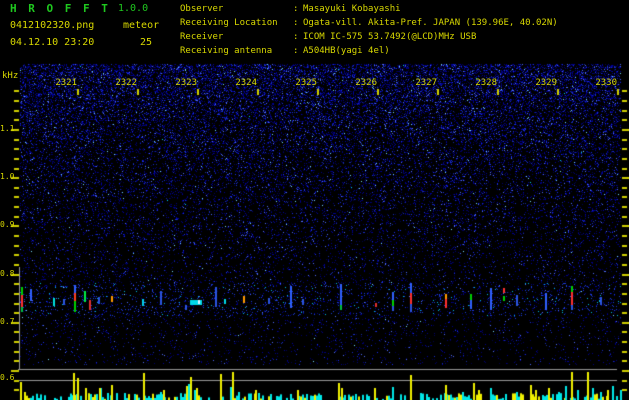 This screenshot has width=629, height=400. What do you see at coordinates (52, 25) in the screenshot?
I see `output-filename: 0412102320.png` at bounding box center [52, 25].